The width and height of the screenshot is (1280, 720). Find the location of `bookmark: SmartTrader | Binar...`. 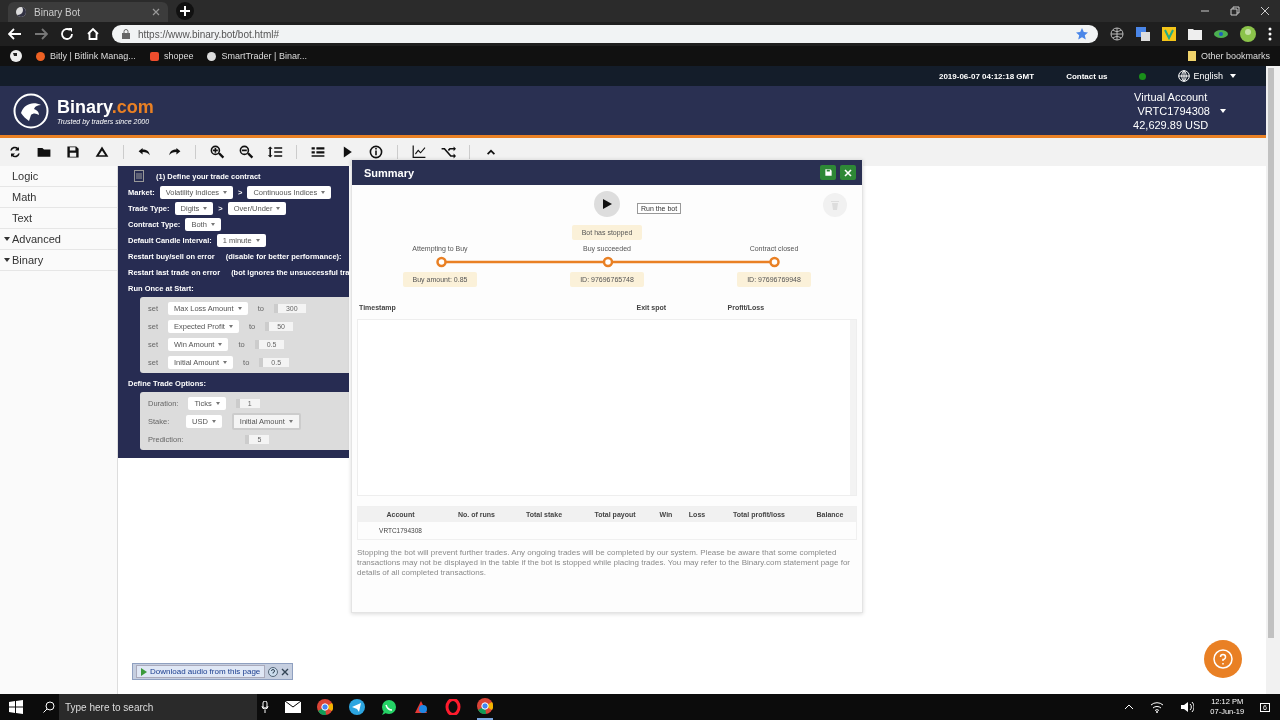

bookmark: SmartTrader | Binar... is located at coordinates (257, 56).